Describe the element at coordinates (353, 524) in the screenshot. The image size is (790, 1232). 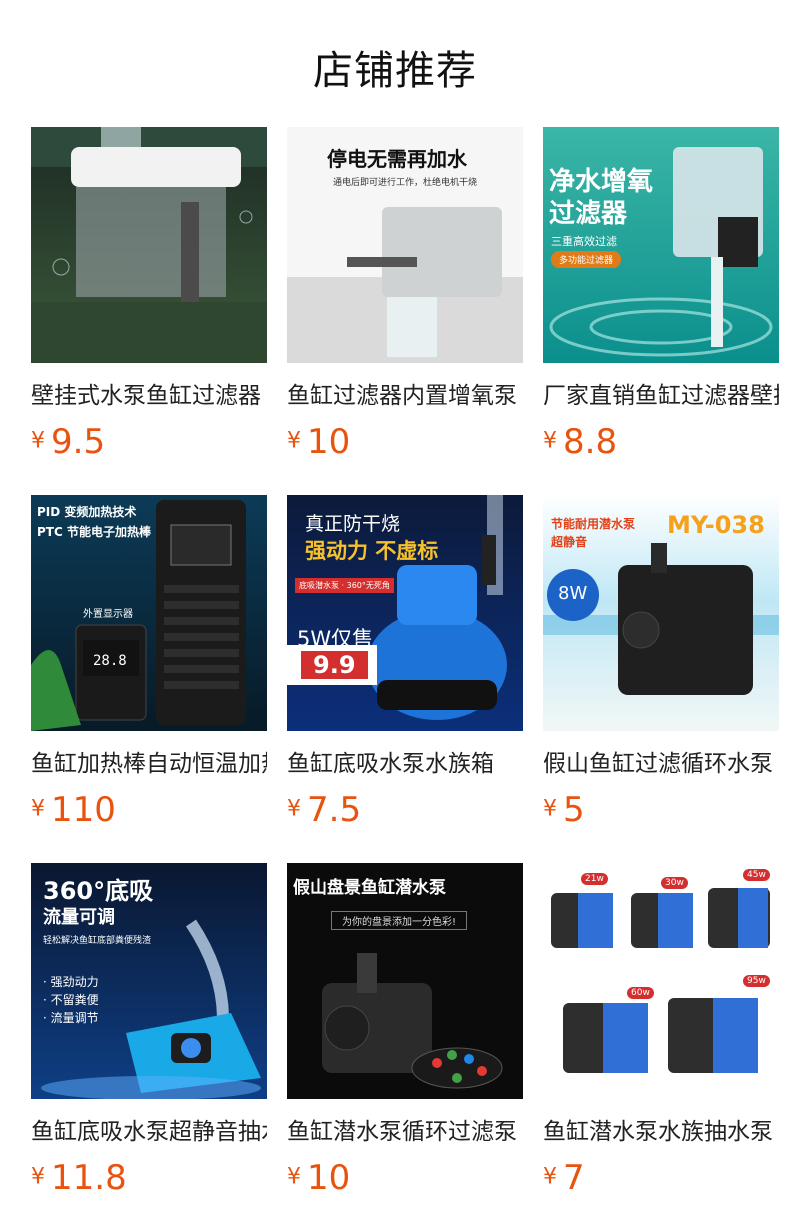
I see `overlay-headline: 真正防干烧` at that location.